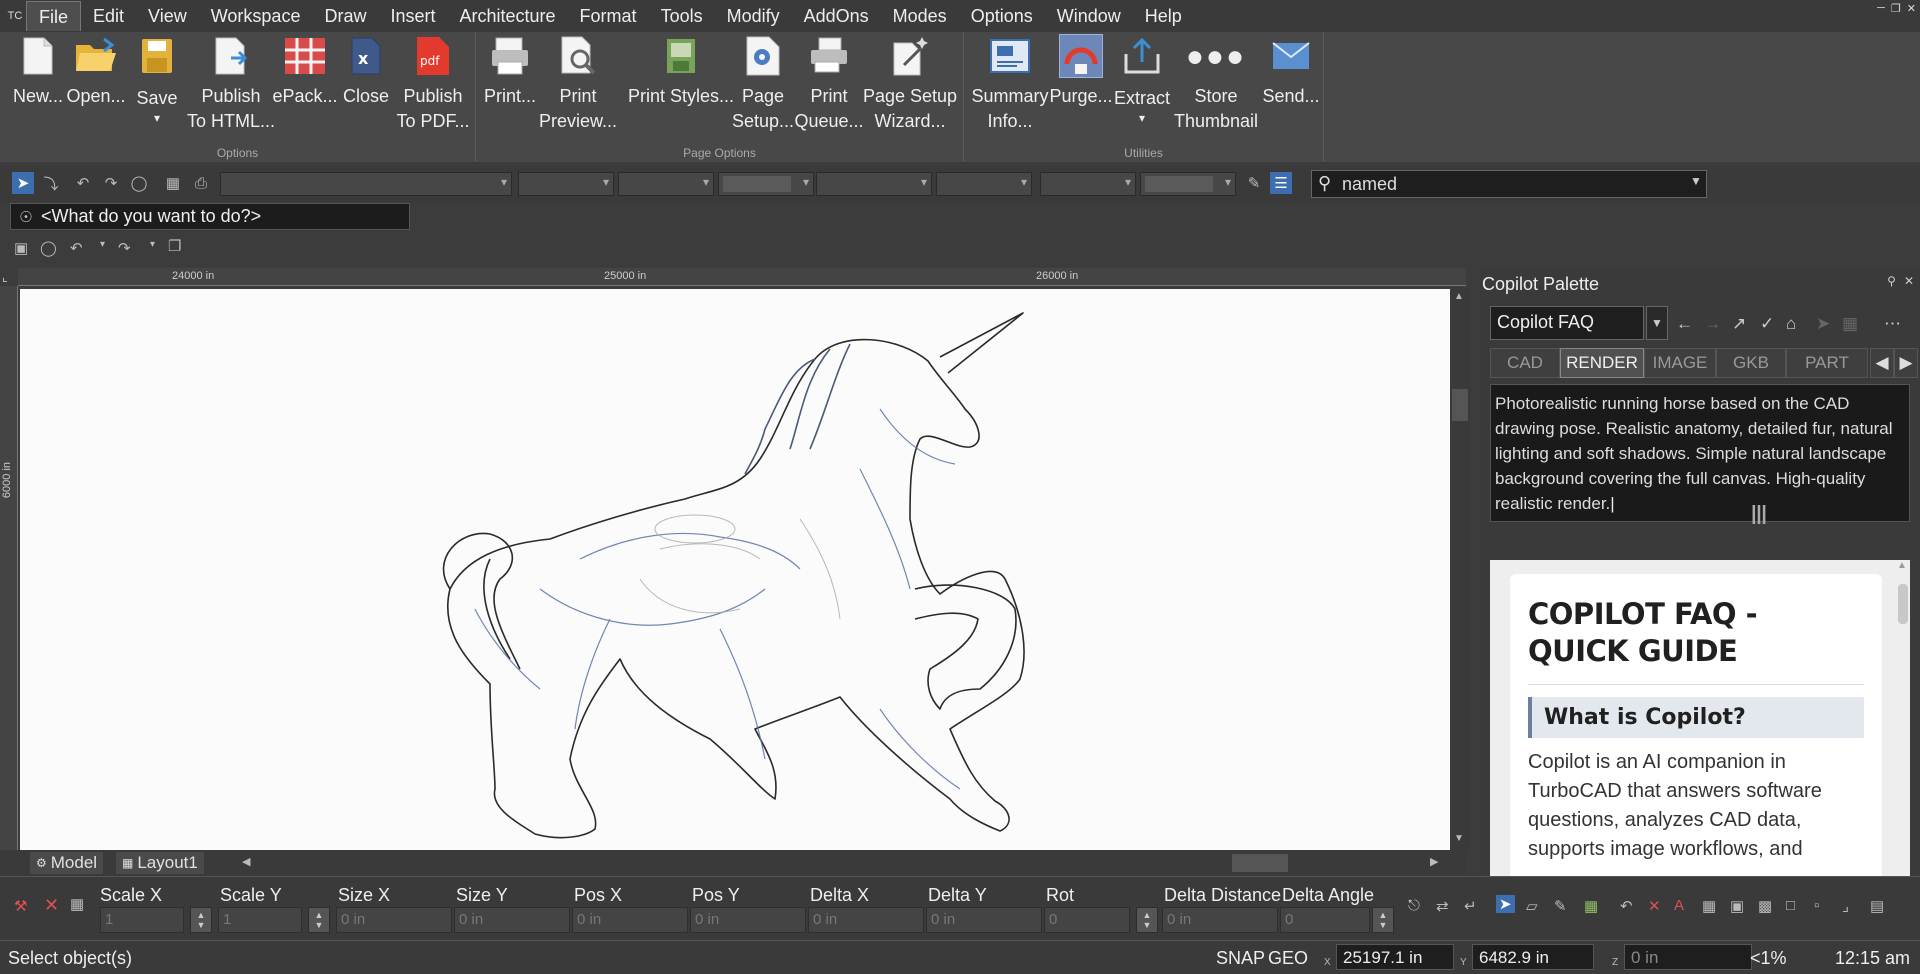 This screenshot has width=1920, height=974. I want to click on menu-view: View, so click(167, 16).